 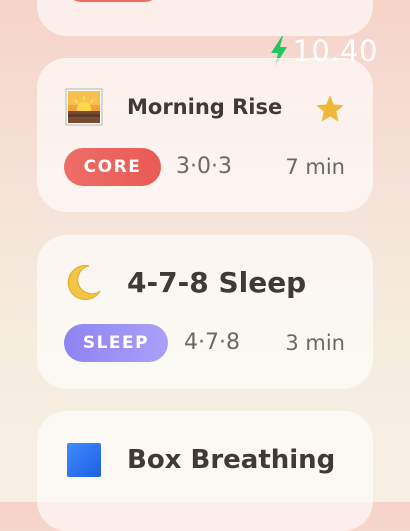 What do you see at coordinates (113, 1) in the screenshot?
I see `category-badge` at bounding box center [113, 1].